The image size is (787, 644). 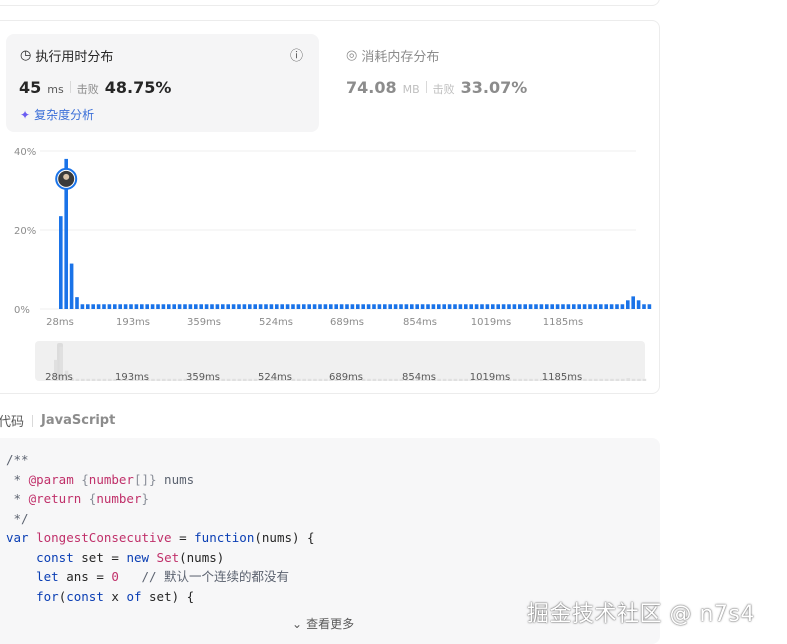 I want to click on show-more-button: ⌄ 查看更多, so click(x=323, y=623).